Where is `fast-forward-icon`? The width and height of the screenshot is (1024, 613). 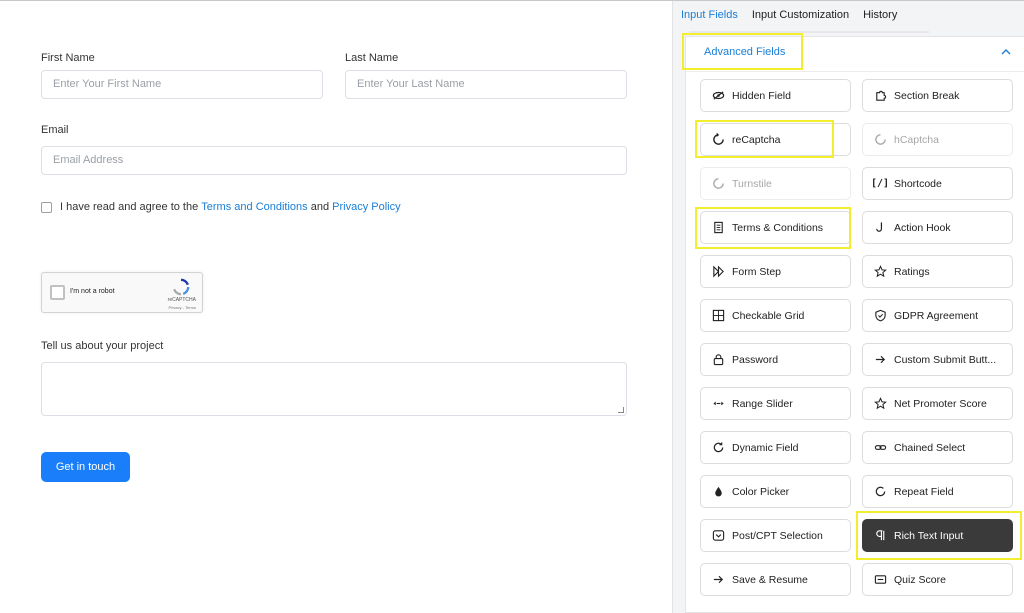 fast-forward-icon is located at coordinates (718, 272).